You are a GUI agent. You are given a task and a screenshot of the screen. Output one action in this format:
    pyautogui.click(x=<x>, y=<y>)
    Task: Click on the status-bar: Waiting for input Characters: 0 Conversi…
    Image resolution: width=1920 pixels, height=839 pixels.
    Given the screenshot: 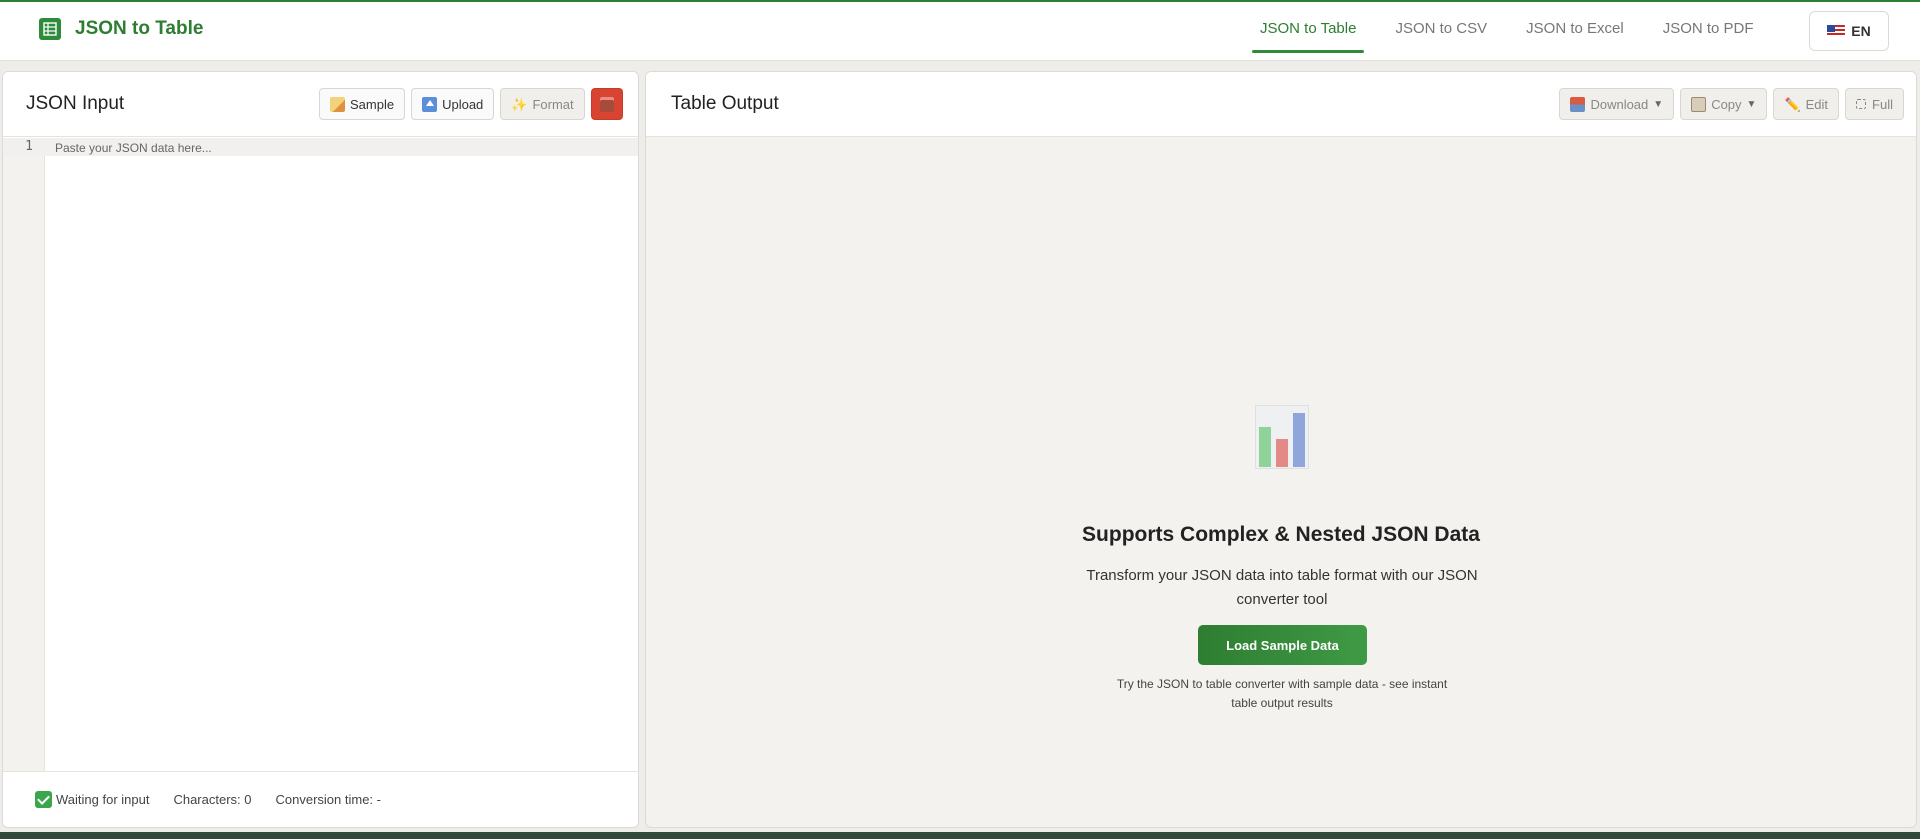 What is the action you would take?
    pyautogui.click(x=320, y=799)
    